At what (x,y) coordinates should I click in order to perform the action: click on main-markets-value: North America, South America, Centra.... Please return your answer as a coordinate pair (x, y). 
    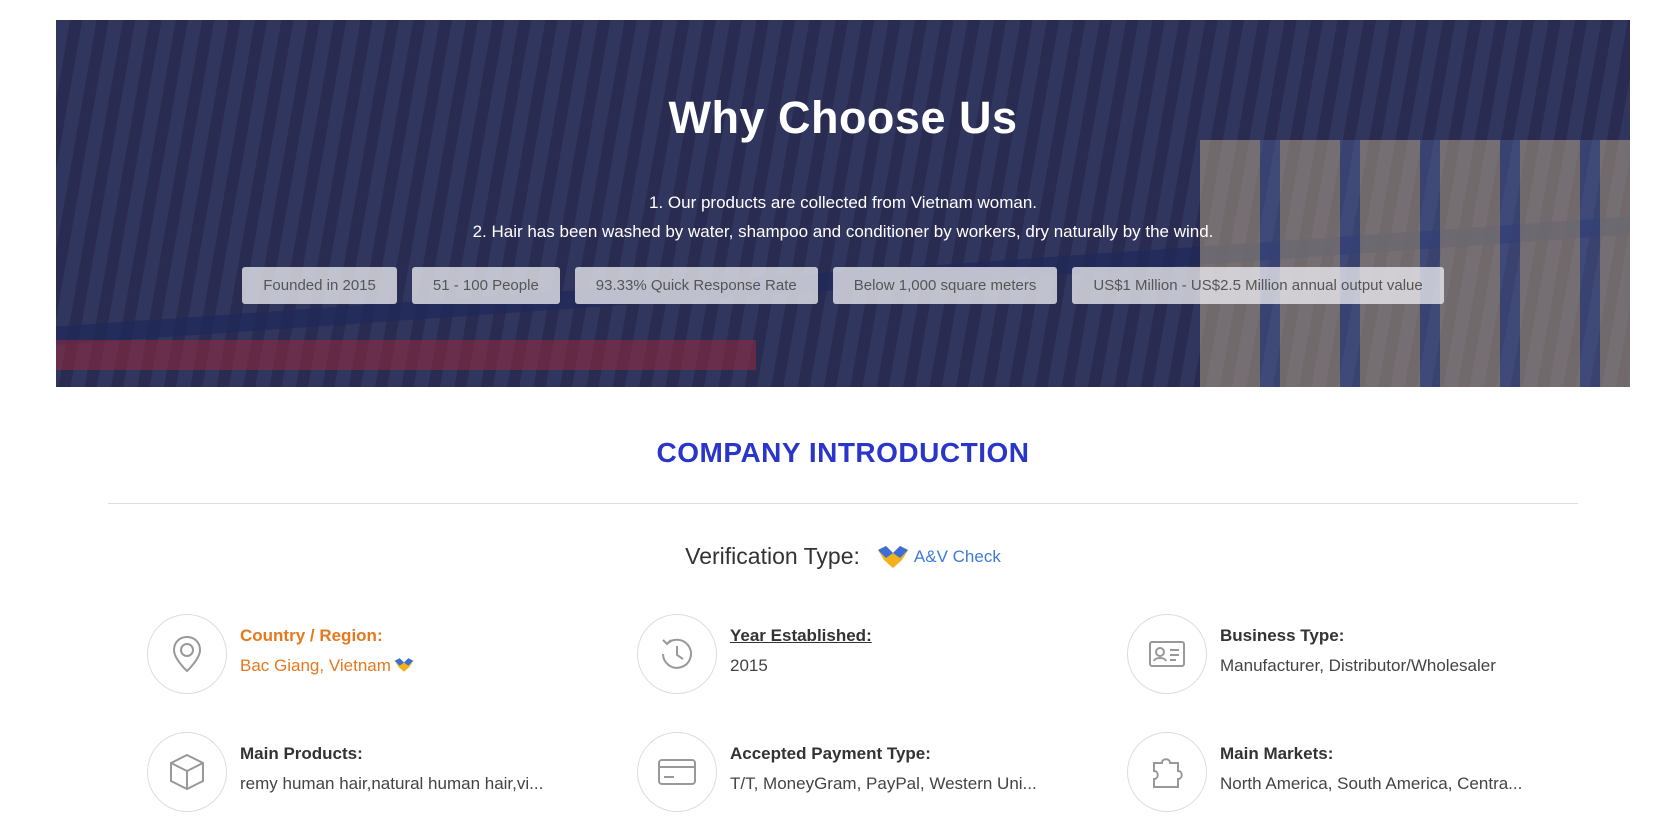
    Looking at the image, I should click on (1371, 783).